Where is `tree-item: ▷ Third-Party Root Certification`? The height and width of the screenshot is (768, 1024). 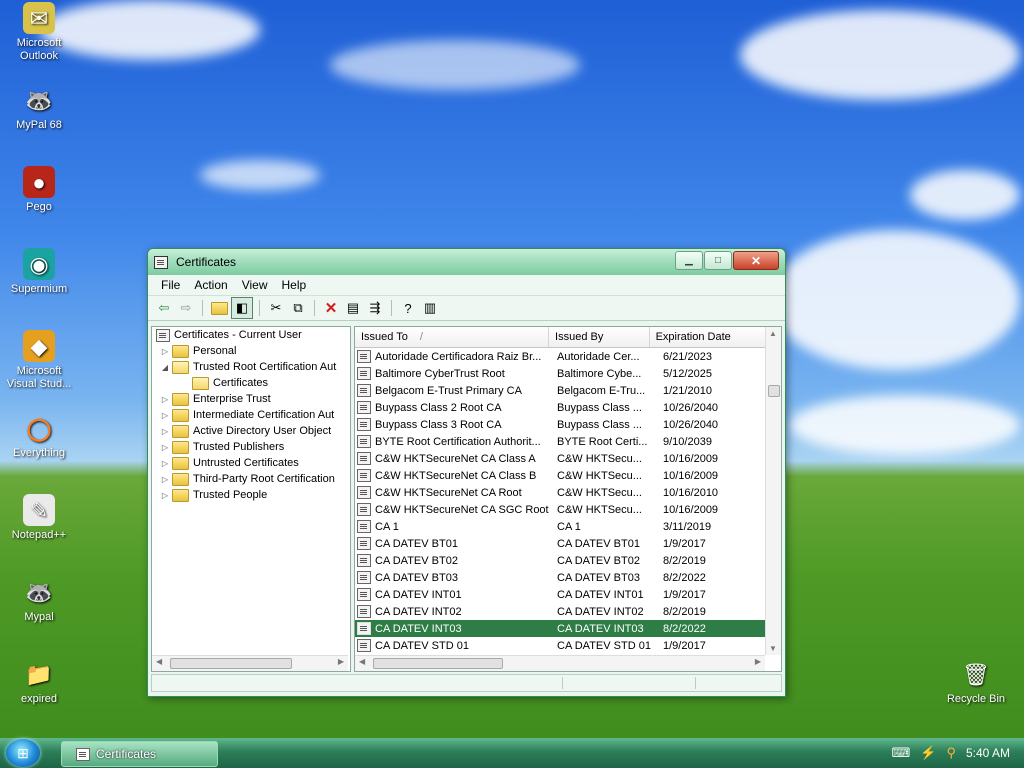
tree-item: ▷ Third-Party Root Certification is located at coordinates (251, 479).